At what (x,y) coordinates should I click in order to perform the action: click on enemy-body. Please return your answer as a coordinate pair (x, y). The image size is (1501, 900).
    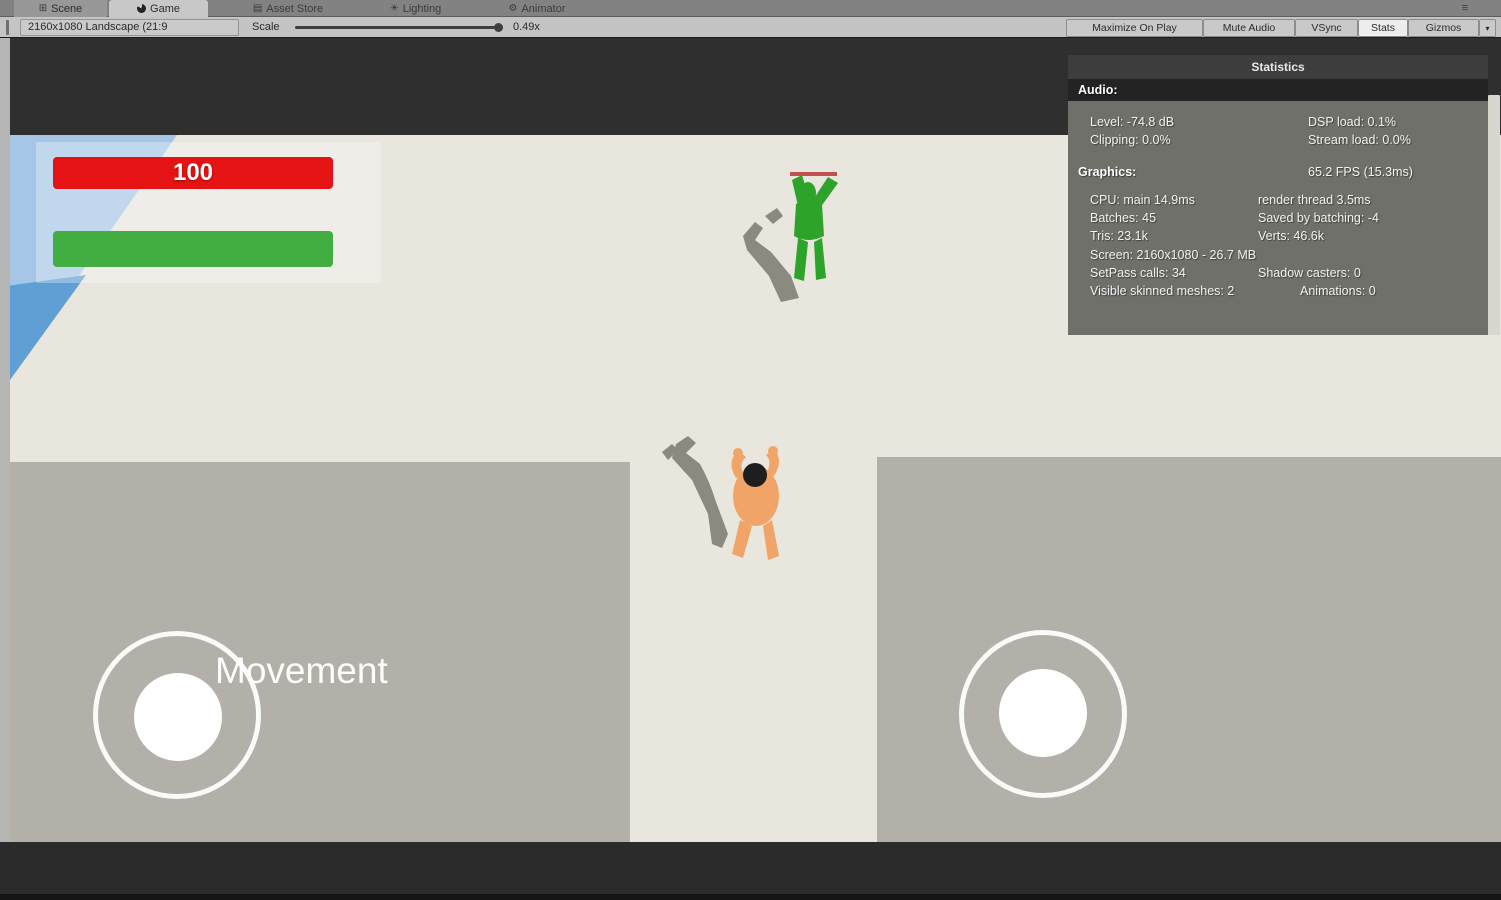
    Looking at the image, I should click on (815, 228).